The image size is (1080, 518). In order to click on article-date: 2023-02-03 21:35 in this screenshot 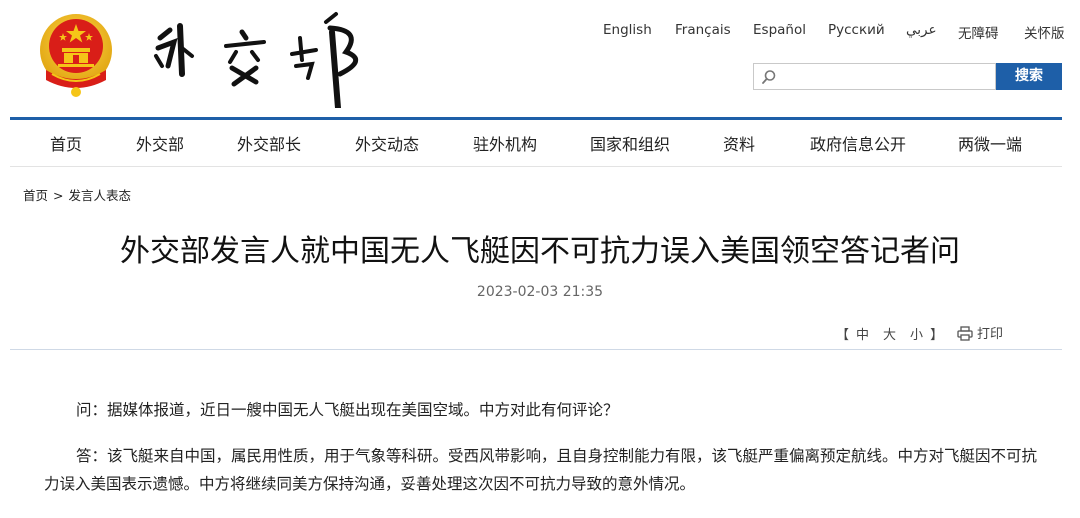, I will do `click(540, 292)`.